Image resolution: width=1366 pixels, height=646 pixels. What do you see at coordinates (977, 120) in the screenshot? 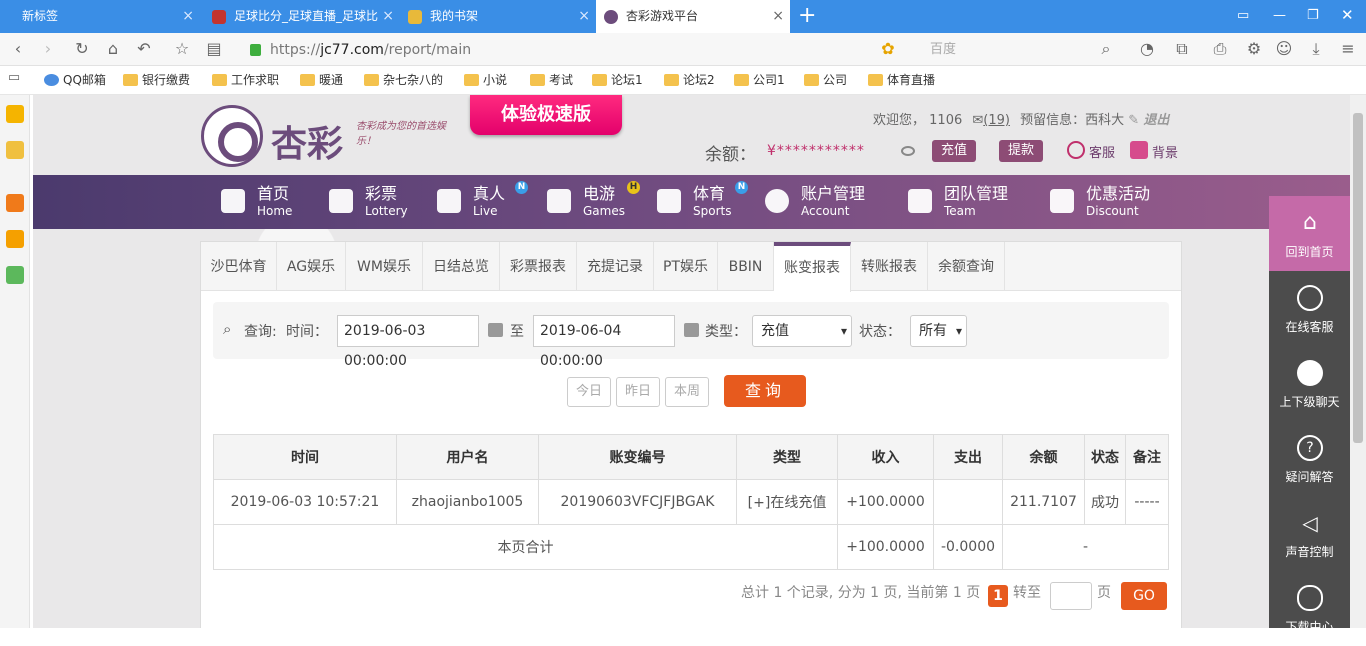
I see `mail-icon: ✉` at bounding box center [977, 120].